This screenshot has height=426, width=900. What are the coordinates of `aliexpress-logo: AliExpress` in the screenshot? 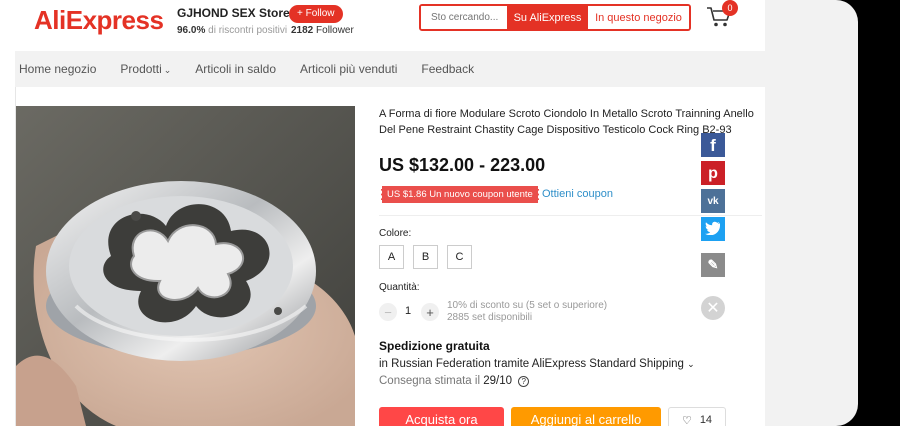 It's located at (99, 20).